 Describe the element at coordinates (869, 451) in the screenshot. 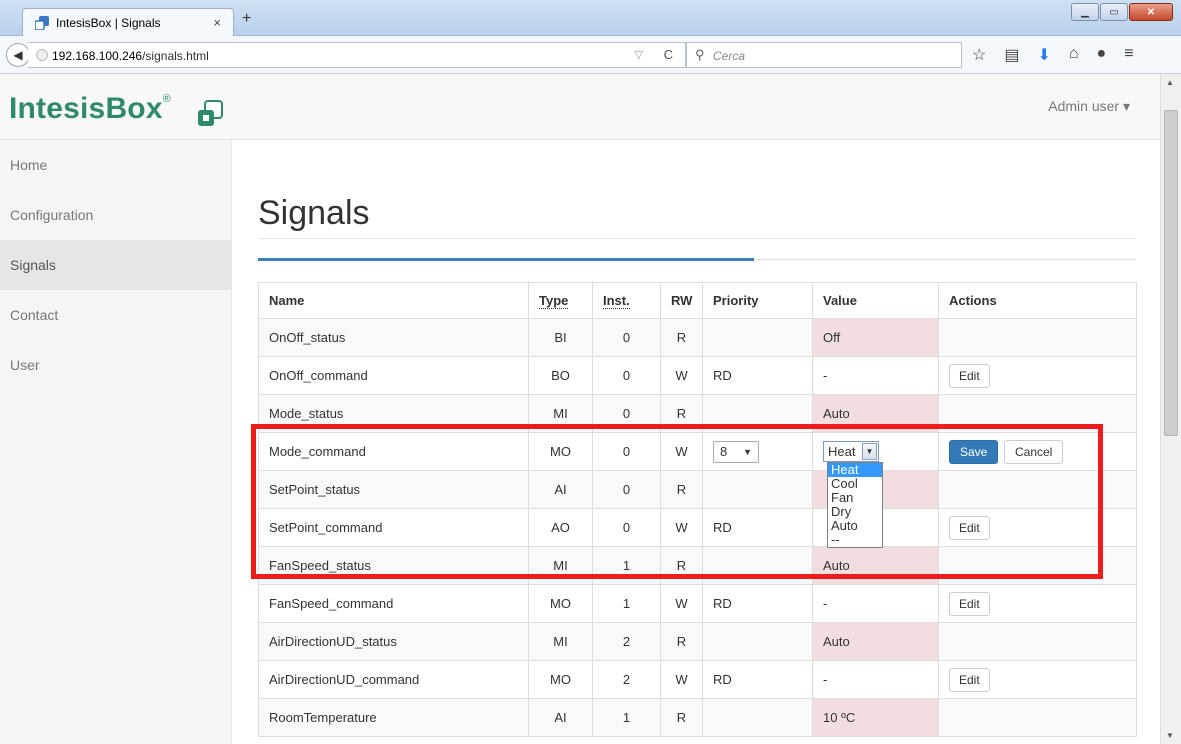

I see `chevron-down-icon: ▼` at that location.